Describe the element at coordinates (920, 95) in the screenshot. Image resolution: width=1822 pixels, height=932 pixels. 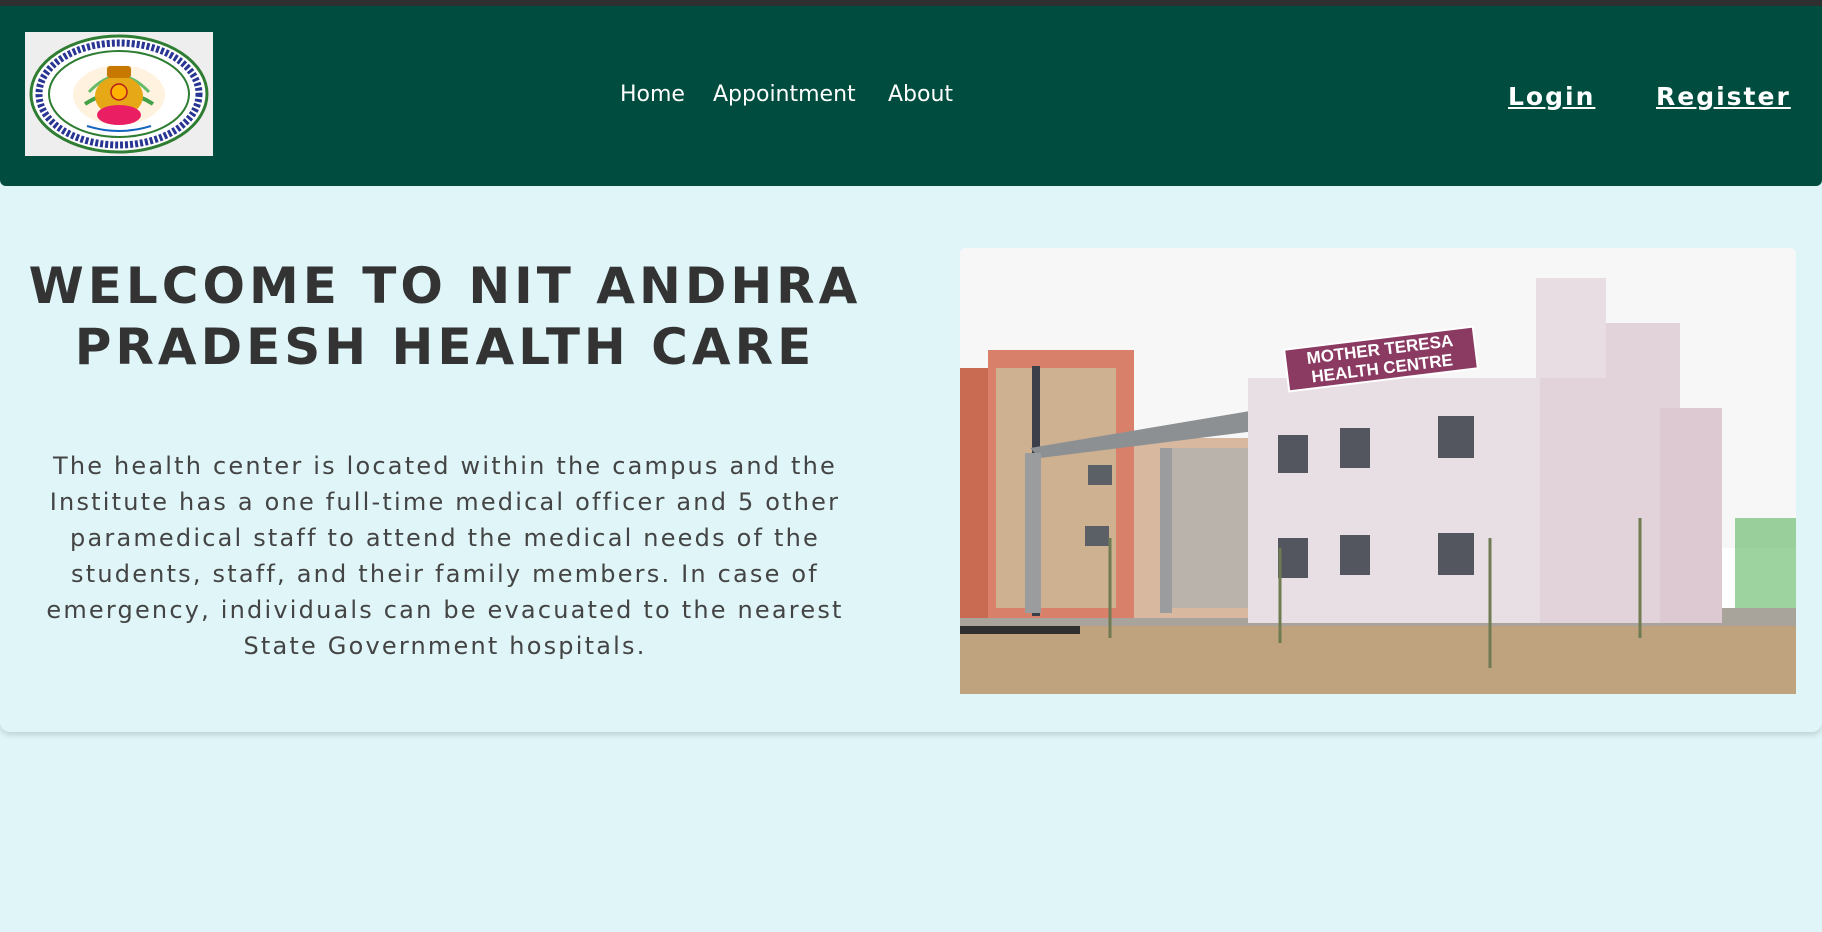
I see `nav-about: About` at that location.